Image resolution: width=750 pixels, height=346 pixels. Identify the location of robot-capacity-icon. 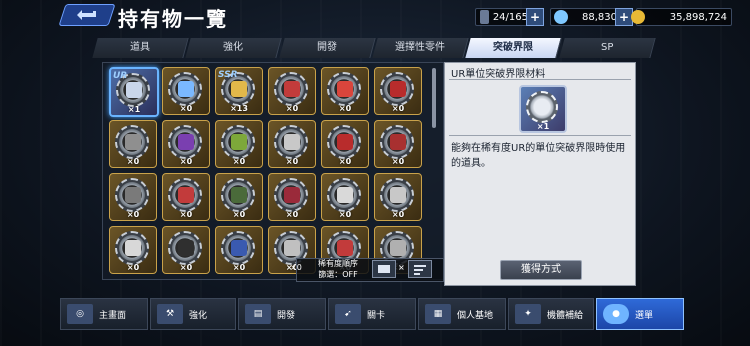
(484, 17).